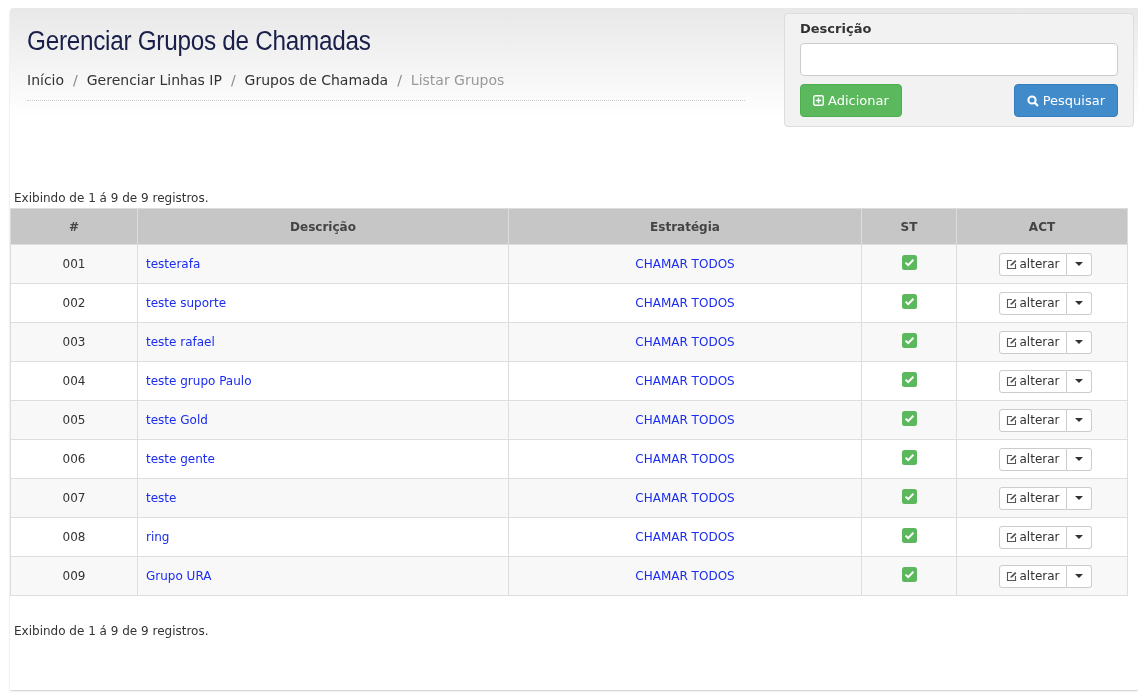 Image resolution: width=1138 pixels, height=693 pixels. Describe the element at coordinates (1065, 100) in the screenshot. I see `search-button: Pesquisar` at that location.